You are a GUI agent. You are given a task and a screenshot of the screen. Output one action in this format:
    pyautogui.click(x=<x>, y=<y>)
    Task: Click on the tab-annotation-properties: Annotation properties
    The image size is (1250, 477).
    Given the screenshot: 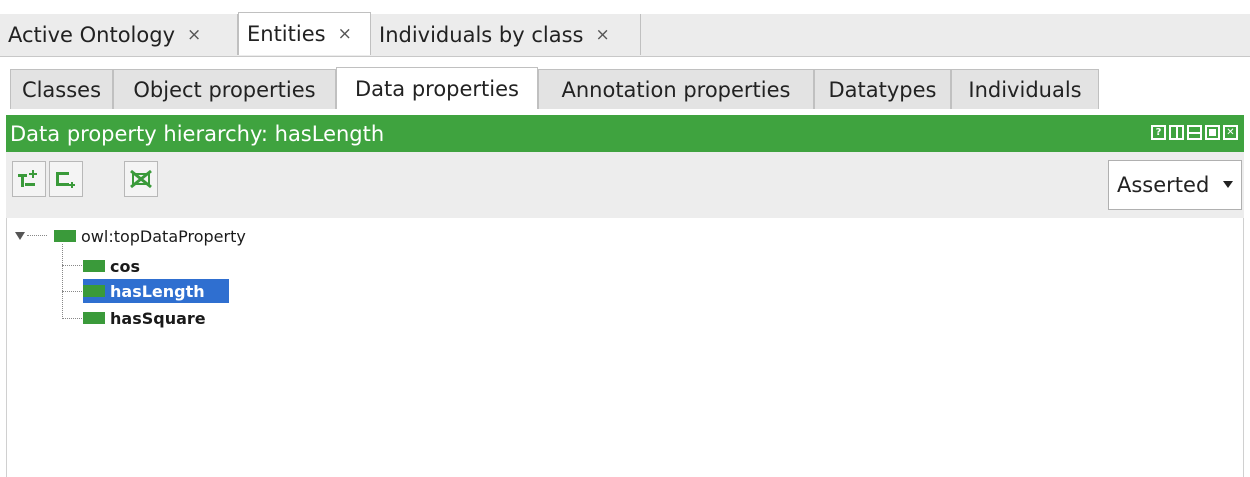 What is the action you would take?
    pyautogui.click(x=676, y=89)
    